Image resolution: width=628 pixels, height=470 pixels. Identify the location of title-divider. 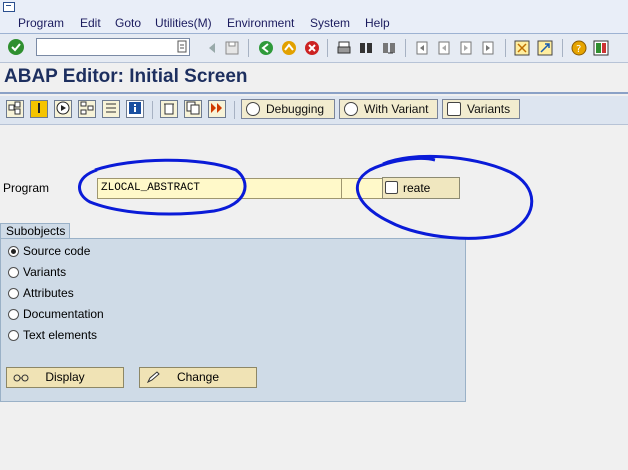
(314, 93).